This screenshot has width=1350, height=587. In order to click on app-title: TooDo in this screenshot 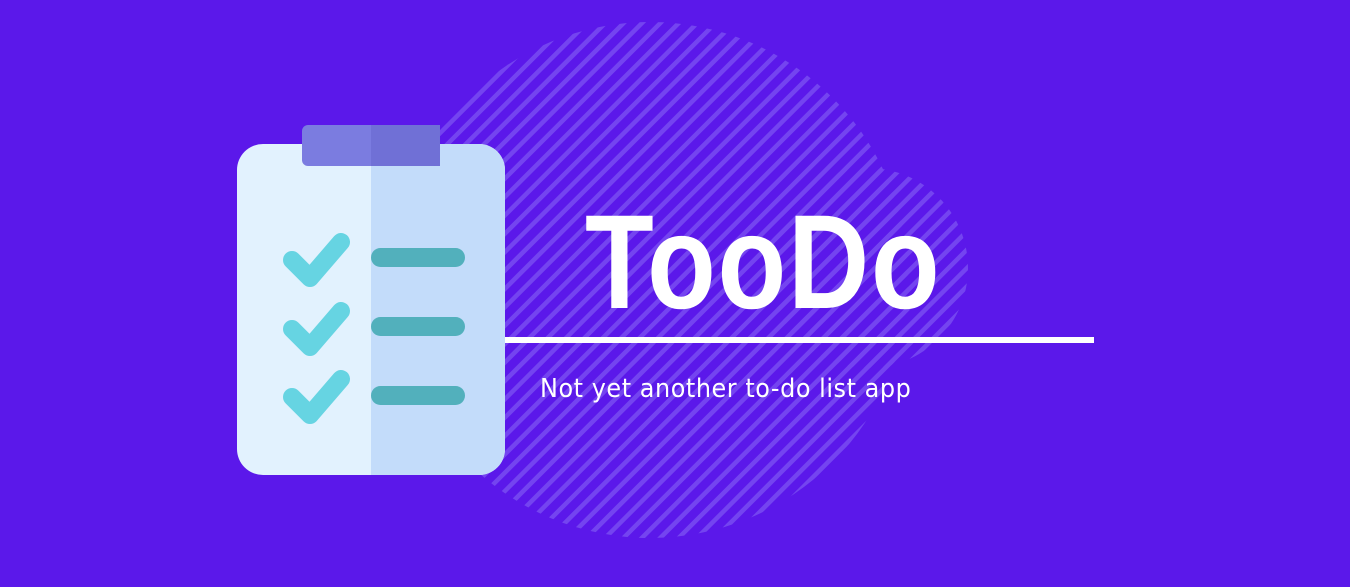, I will do `click(763, 262)`.